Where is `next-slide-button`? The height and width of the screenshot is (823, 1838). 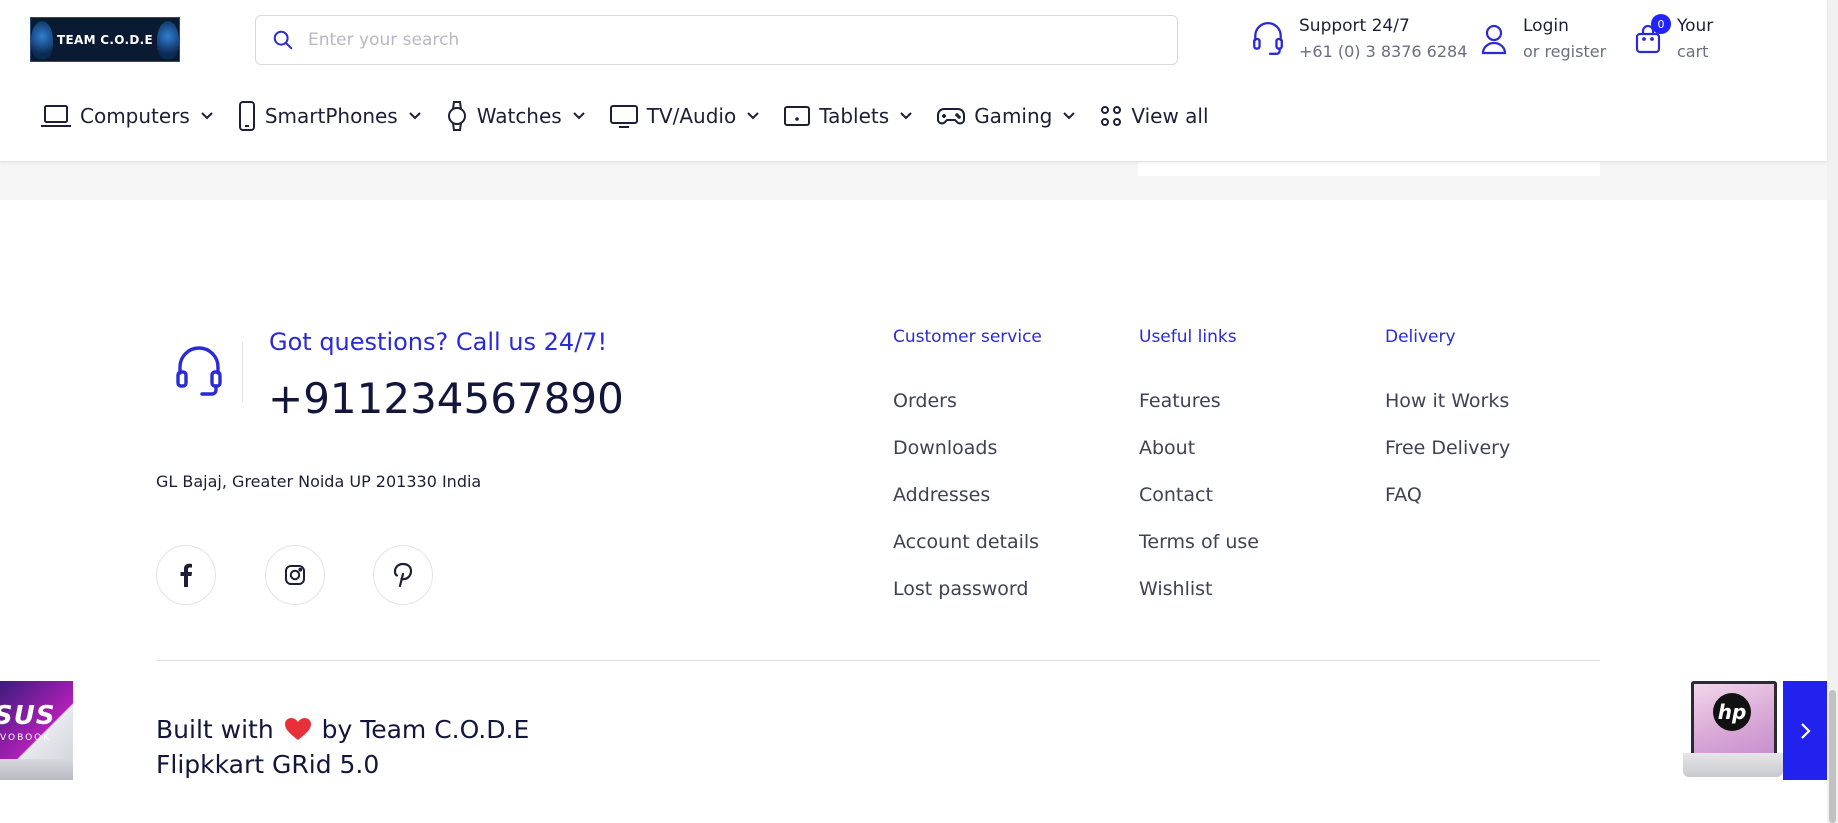 next-slide-button is located at coordinates (1805, 730).